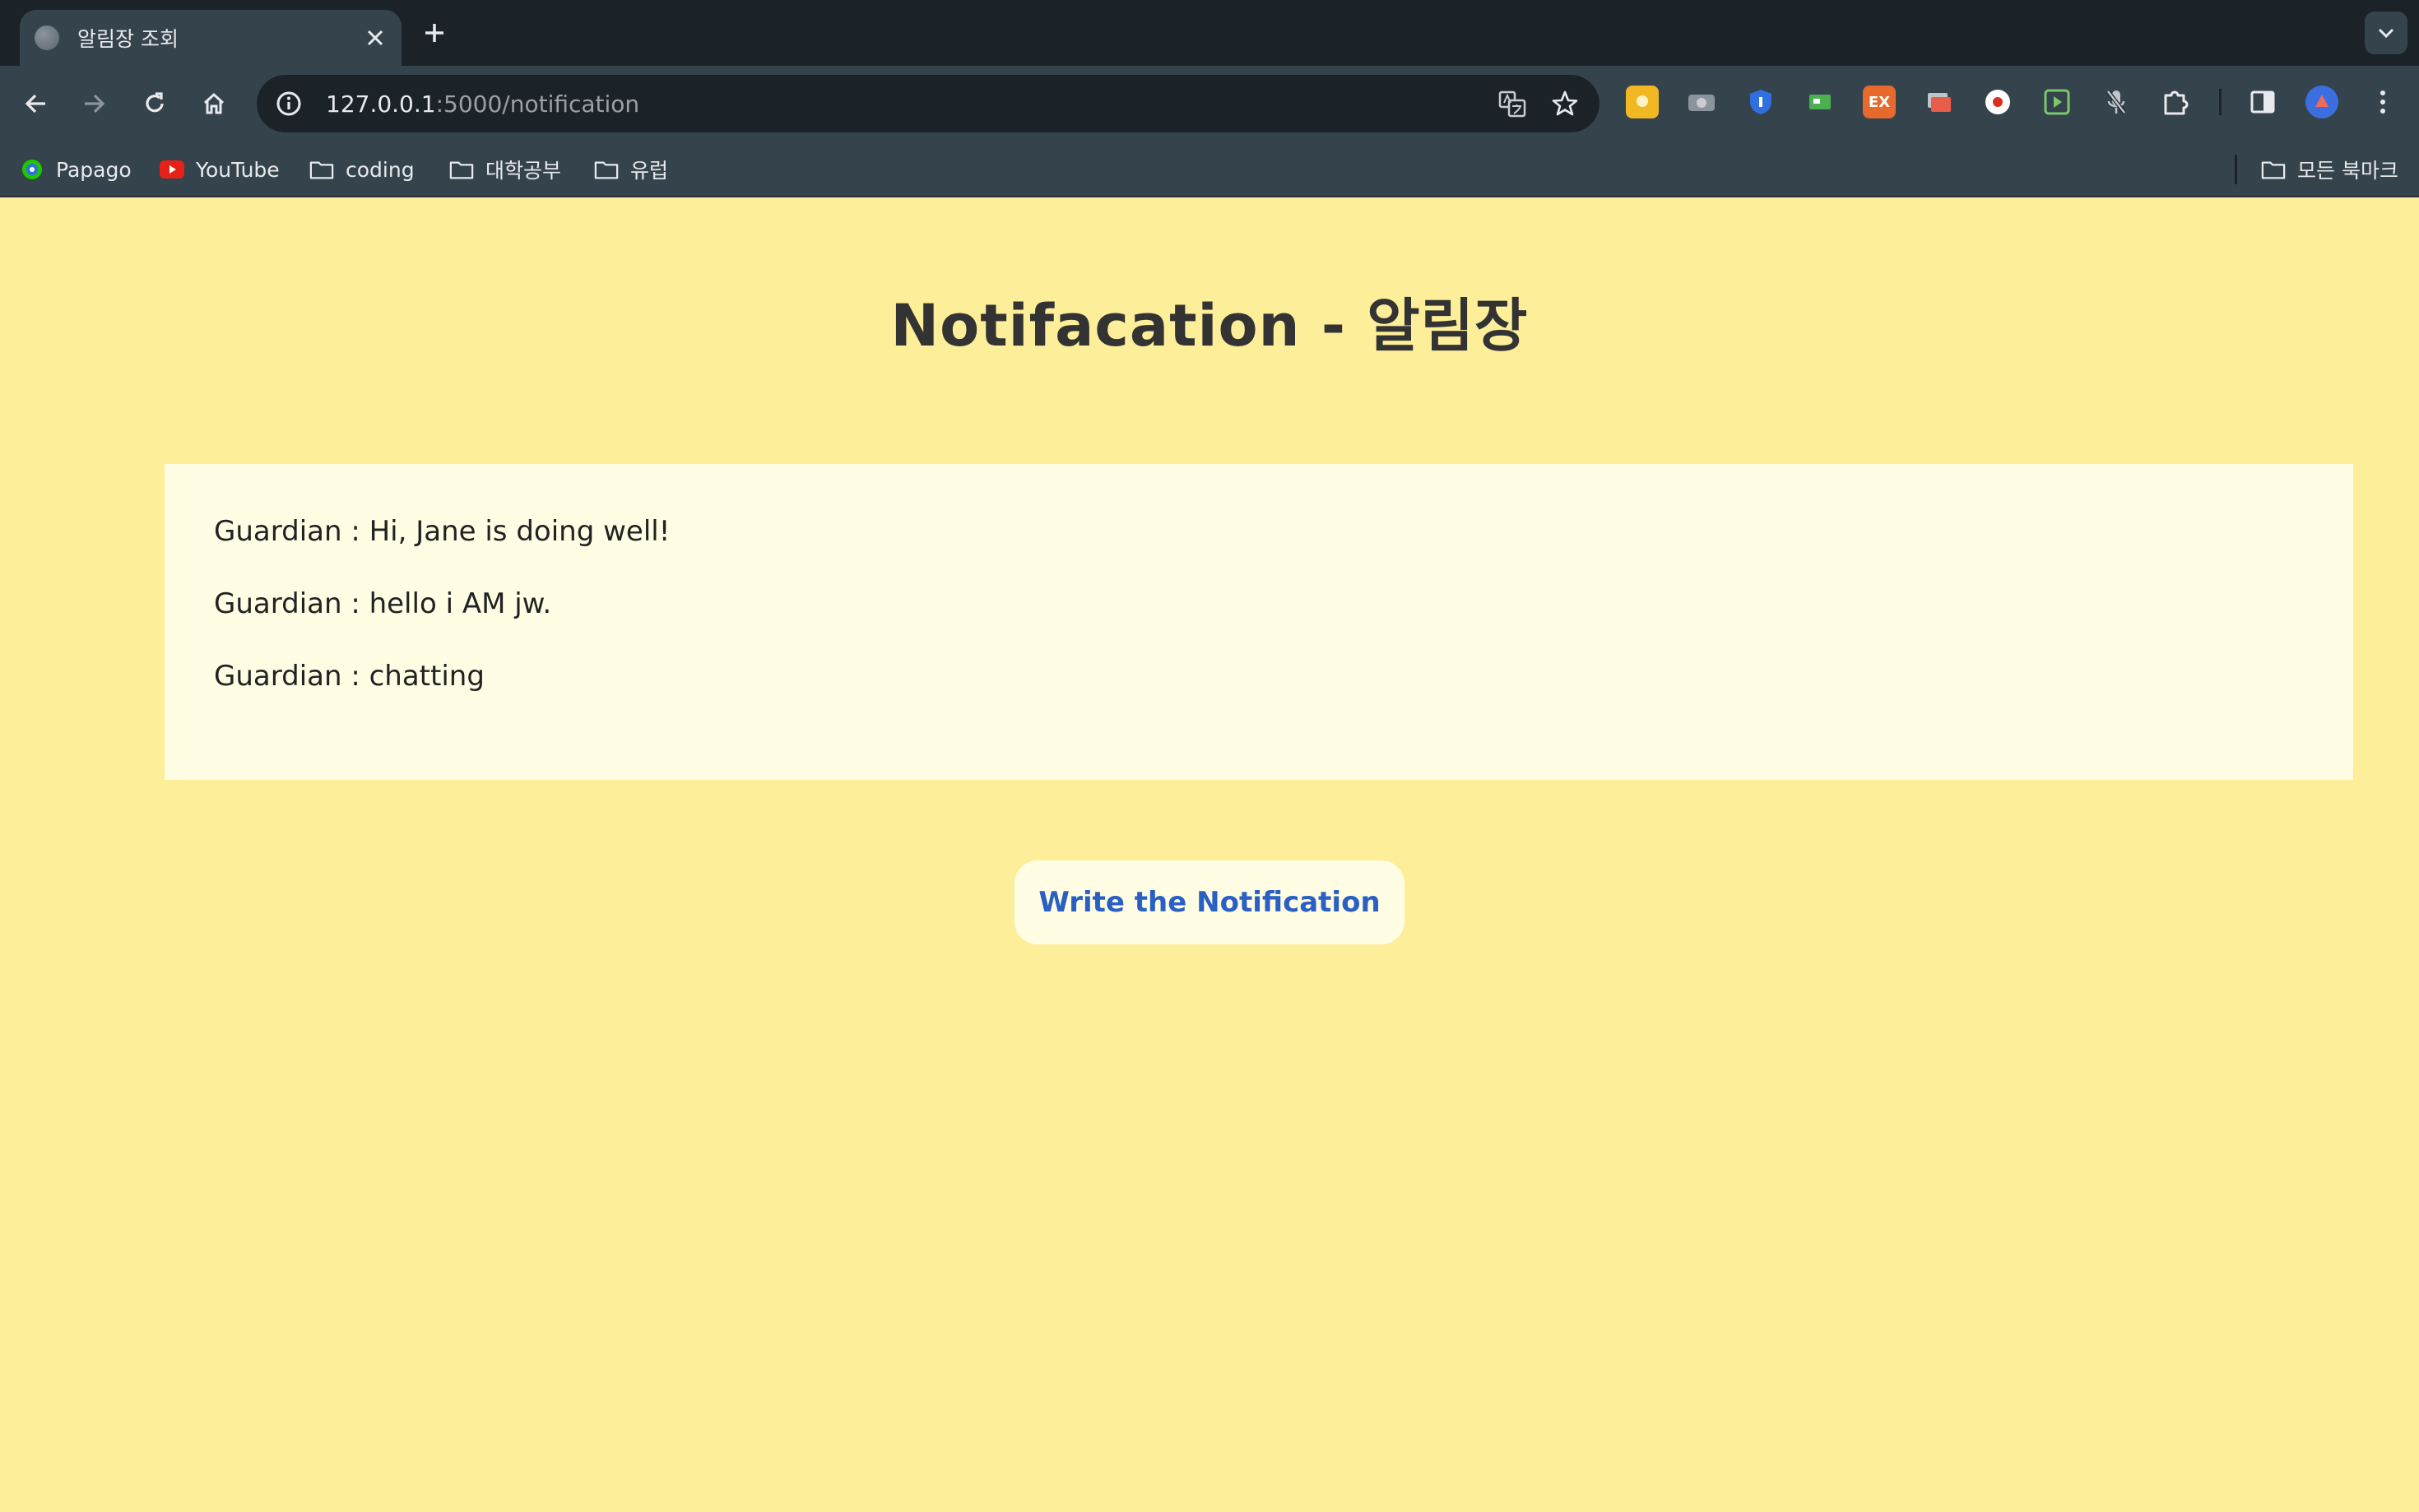 This screenshot has width=2419, height=1512. I want to click on write-notification-button: Write the Notification, so click(1209, 902).